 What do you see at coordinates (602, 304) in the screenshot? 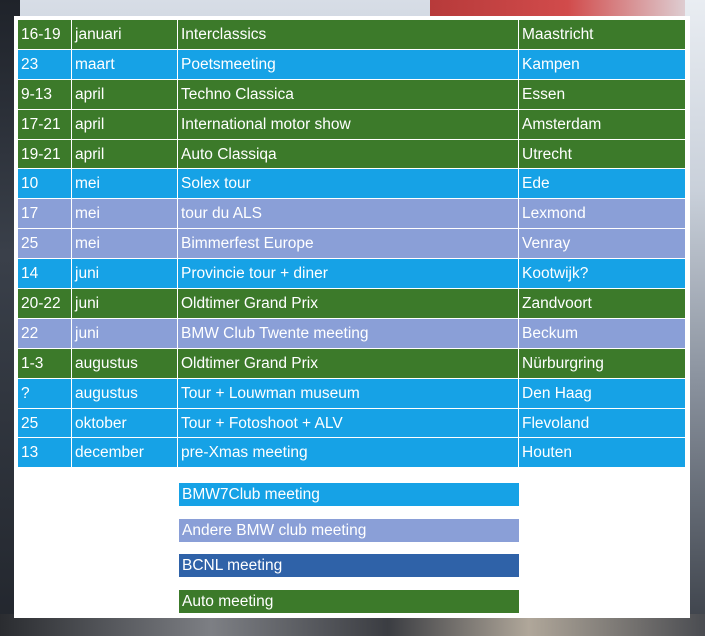
I see `event-place: Zandvoort` at bounding box center [602, 304].